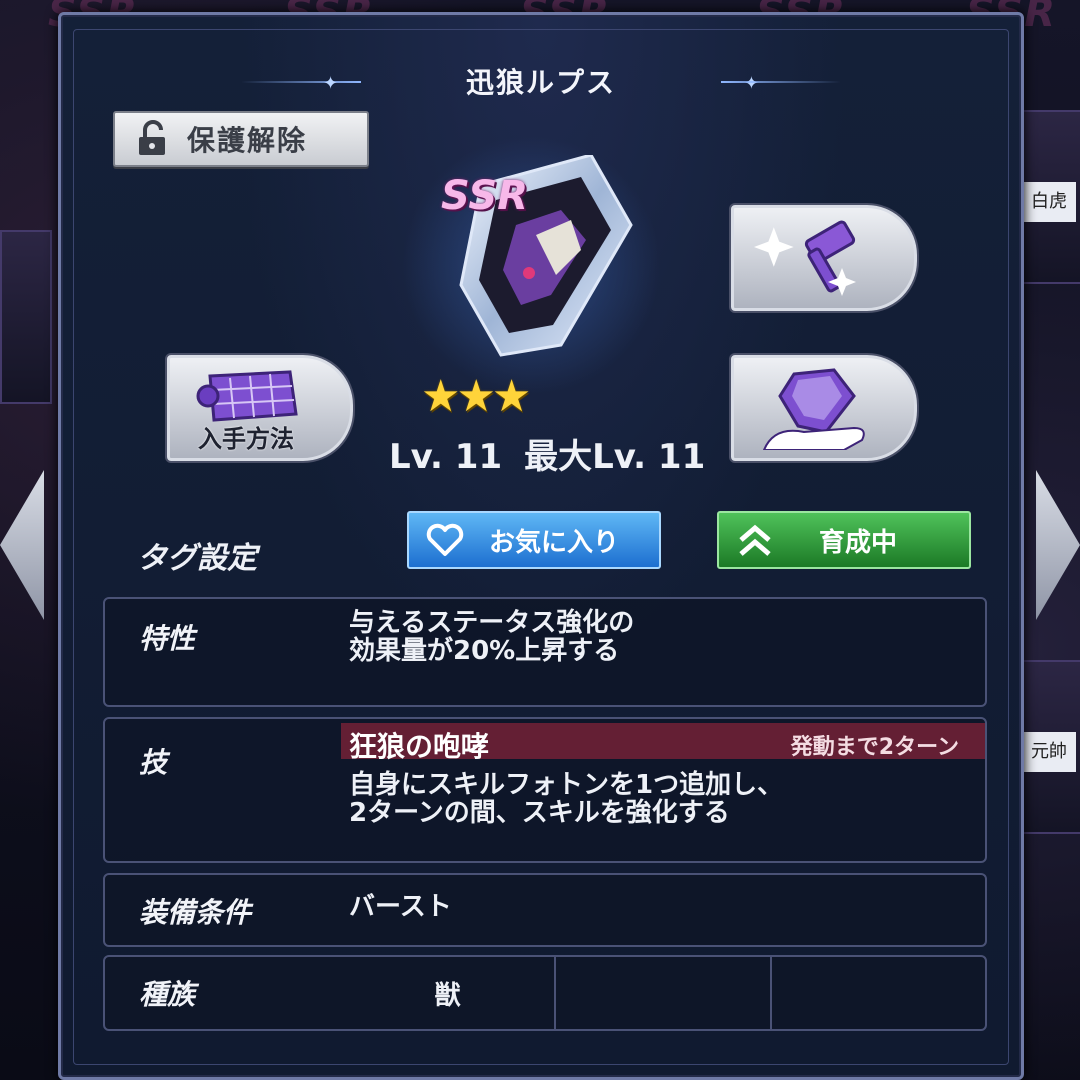  What do you see at coordinates (566, 785) in the screenshot?
I see `skill-line: 自身にスキルフォトンを1つ追加し、` at bounding box center [566, 785].